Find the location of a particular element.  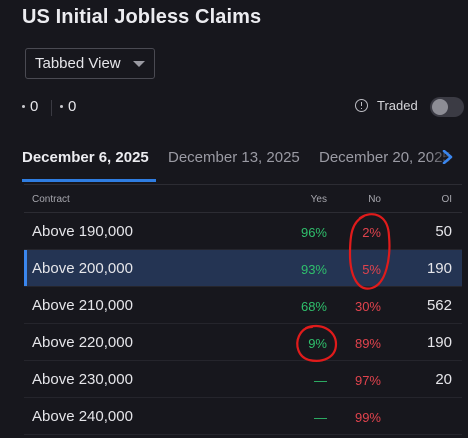

row-contract: Above 220,000 is located at coordinates (82, 342).